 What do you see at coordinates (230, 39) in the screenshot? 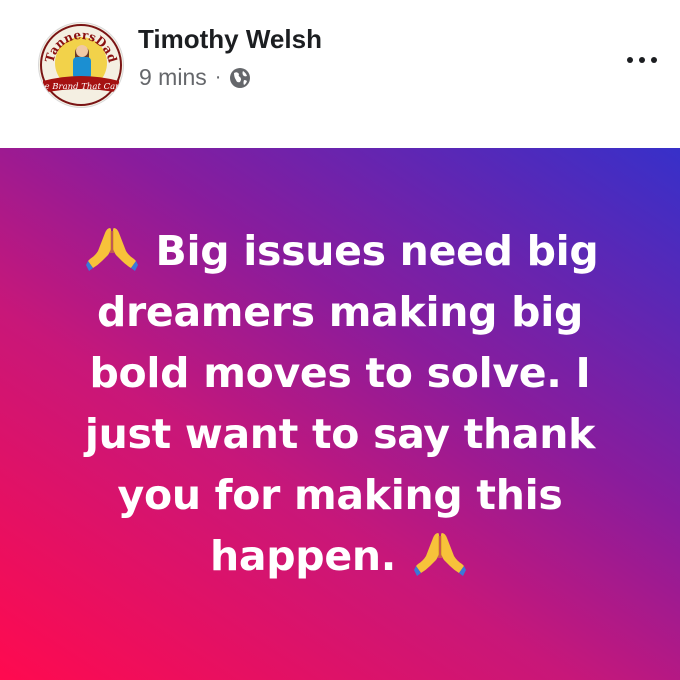
I see `author-name: Timothy Welsh` at bounding box center [230, 39].